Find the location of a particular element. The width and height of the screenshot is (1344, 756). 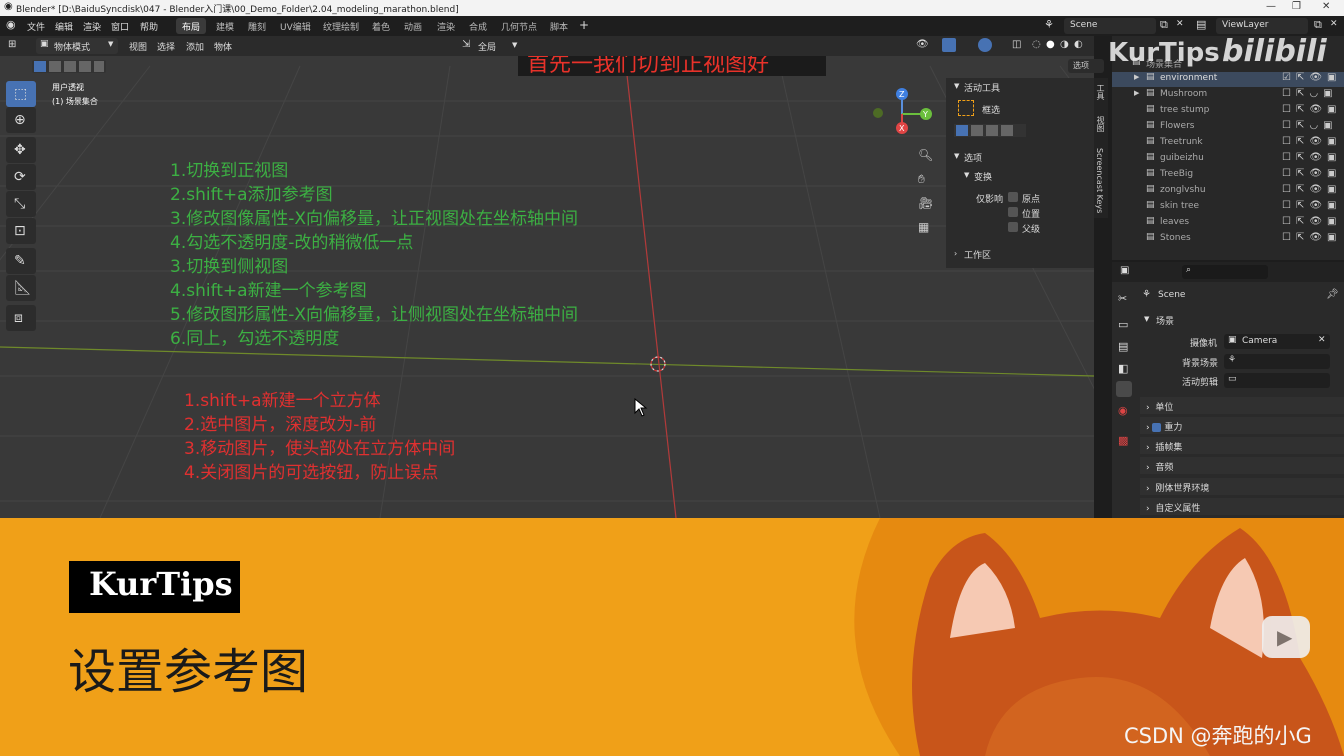

tab-screencast-keys: Screencast Keys is located at coordinates (1099, 180).